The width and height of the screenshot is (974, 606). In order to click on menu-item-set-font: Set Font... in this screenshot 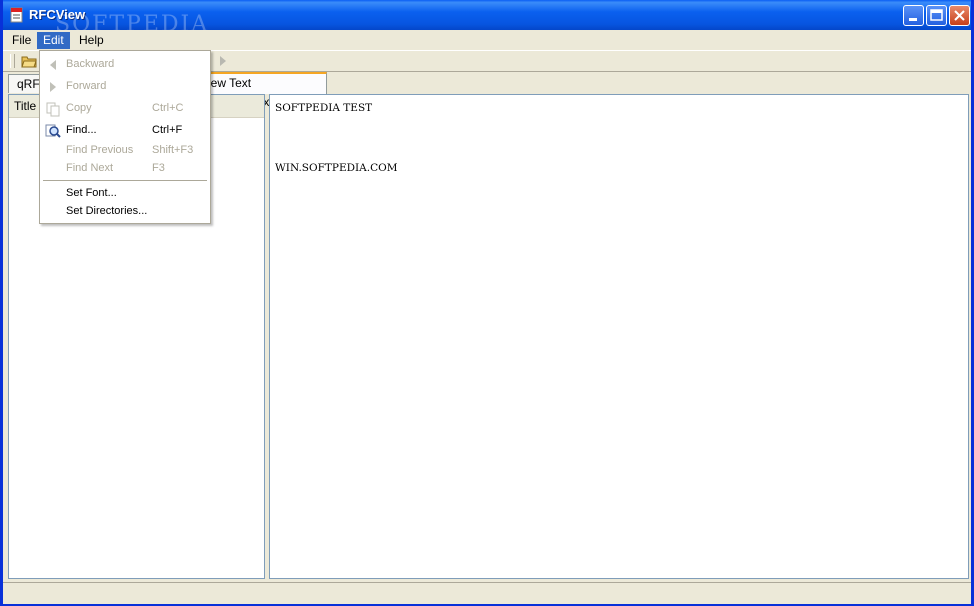, I will do `click(125, 194)`.